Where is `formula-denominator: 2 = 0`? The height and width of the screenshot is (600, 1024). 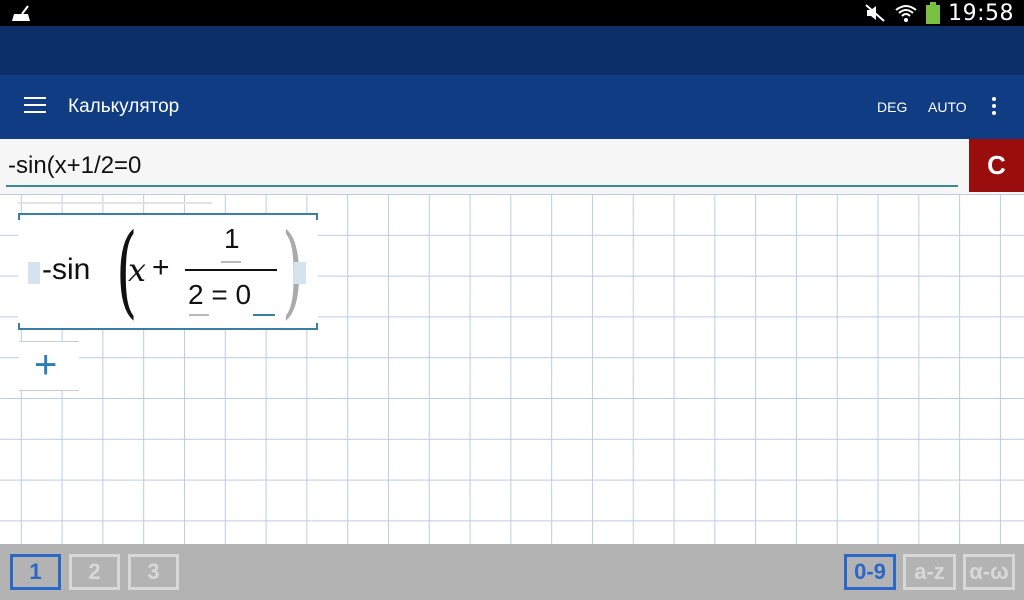
formula-denominator: 2 = 0 is located at coordinates (220, 294).